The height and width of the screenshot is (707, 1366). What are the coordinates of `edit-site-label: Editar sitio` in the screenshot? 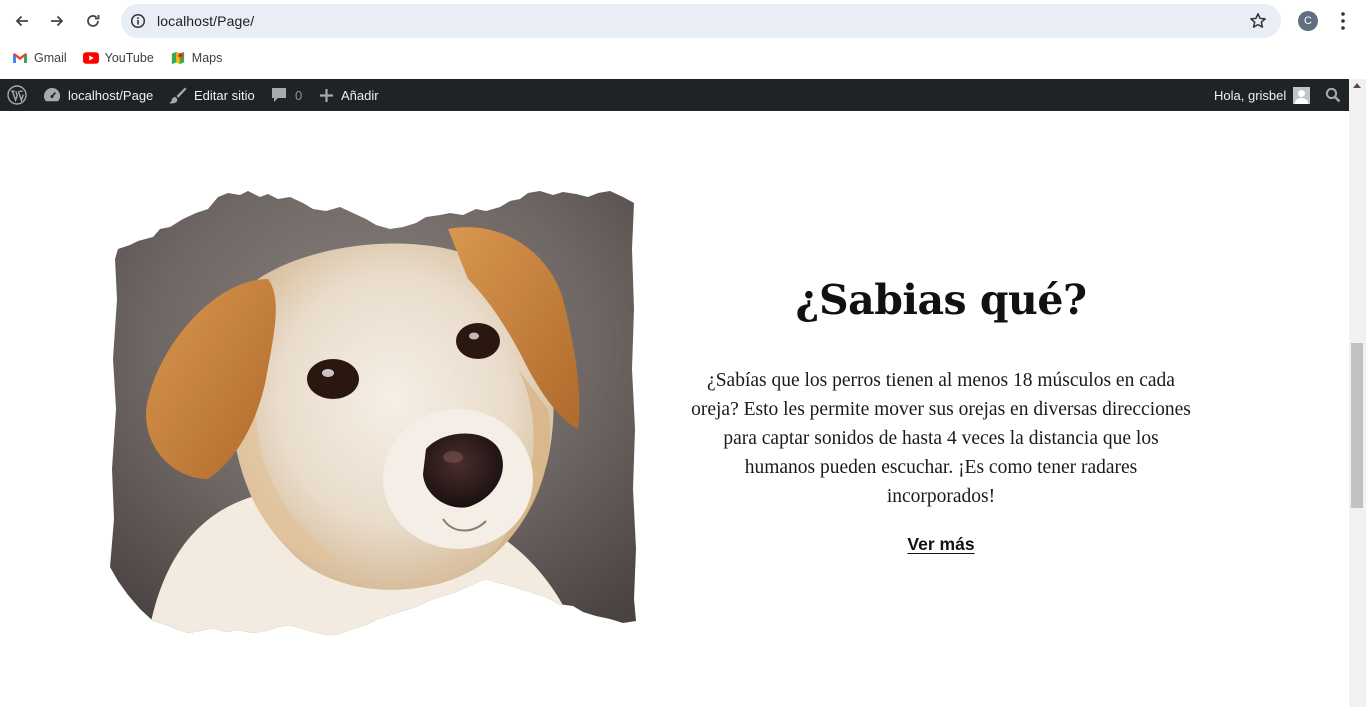 It's located at (224, 95).